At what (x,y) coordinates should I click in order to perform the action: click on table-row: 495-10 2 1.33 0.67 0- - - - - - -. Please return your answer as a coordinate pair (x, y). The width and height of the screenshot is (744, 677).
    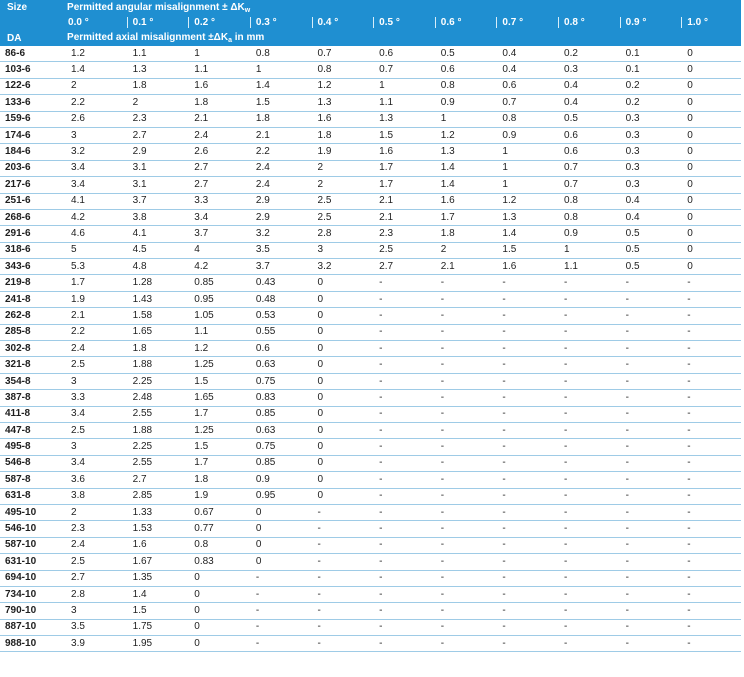
    Looking at the image, I should click on (370, 513).